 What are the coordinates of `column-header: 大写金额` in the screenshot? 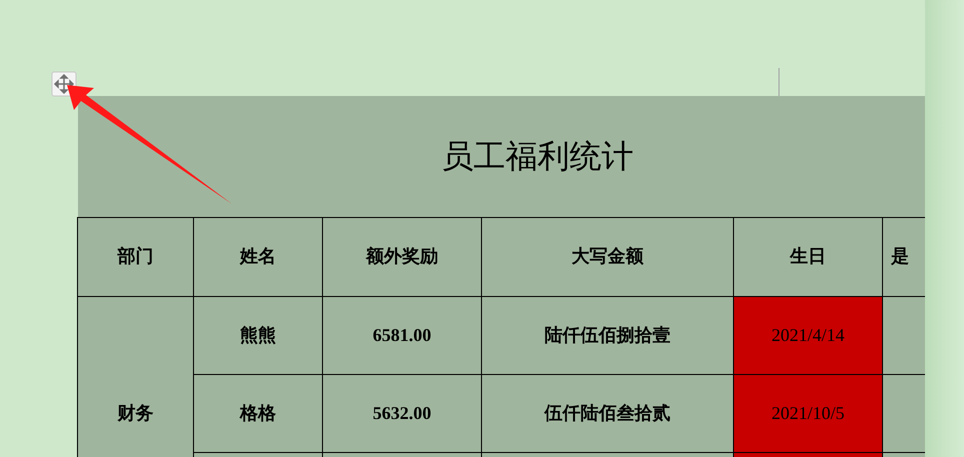 It's located at (608, 256).